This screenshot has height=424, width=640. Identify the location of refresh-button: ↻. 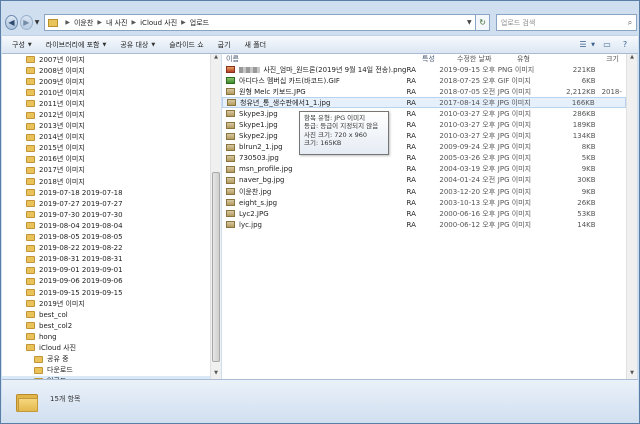
(483, 22).